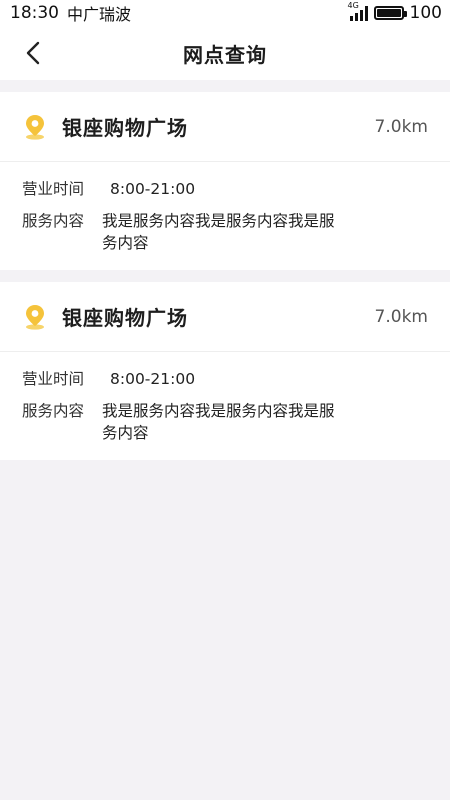  I want to click on nav-bar: 网点查询, so click(225, 53).